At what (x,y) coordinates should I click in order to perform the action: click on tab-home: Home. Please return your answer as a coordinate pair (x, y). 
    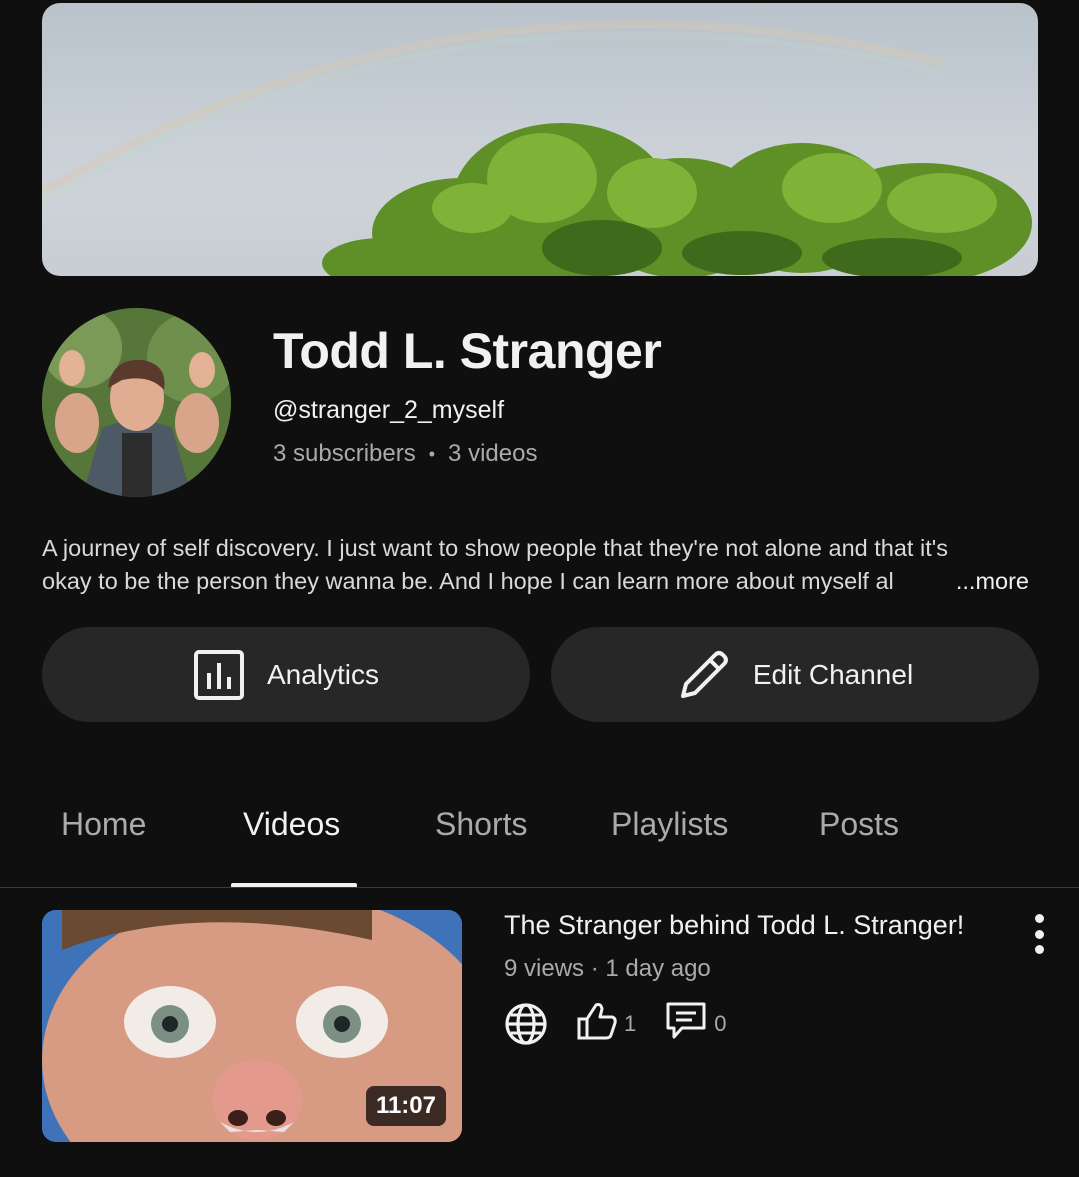
    Looking at the image, I should click on (103, 824).